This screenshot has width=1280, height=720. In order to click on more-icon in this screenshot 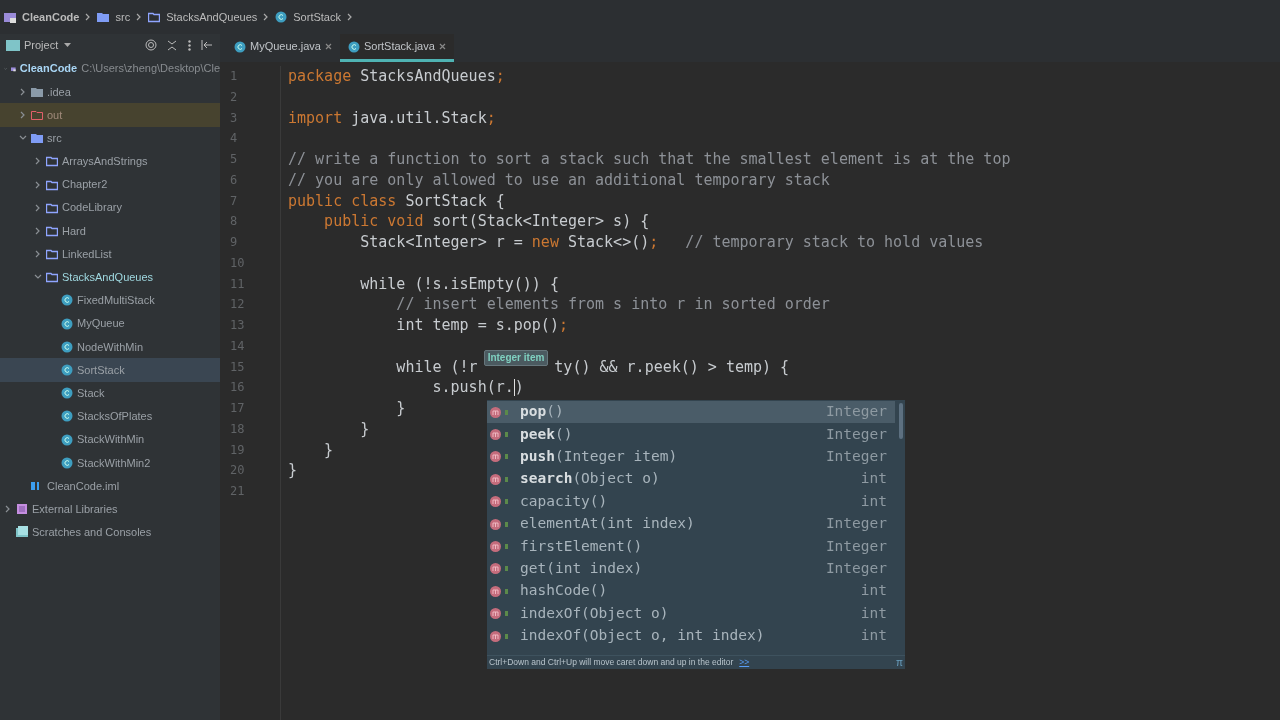, I will do `click(189, 45)`.